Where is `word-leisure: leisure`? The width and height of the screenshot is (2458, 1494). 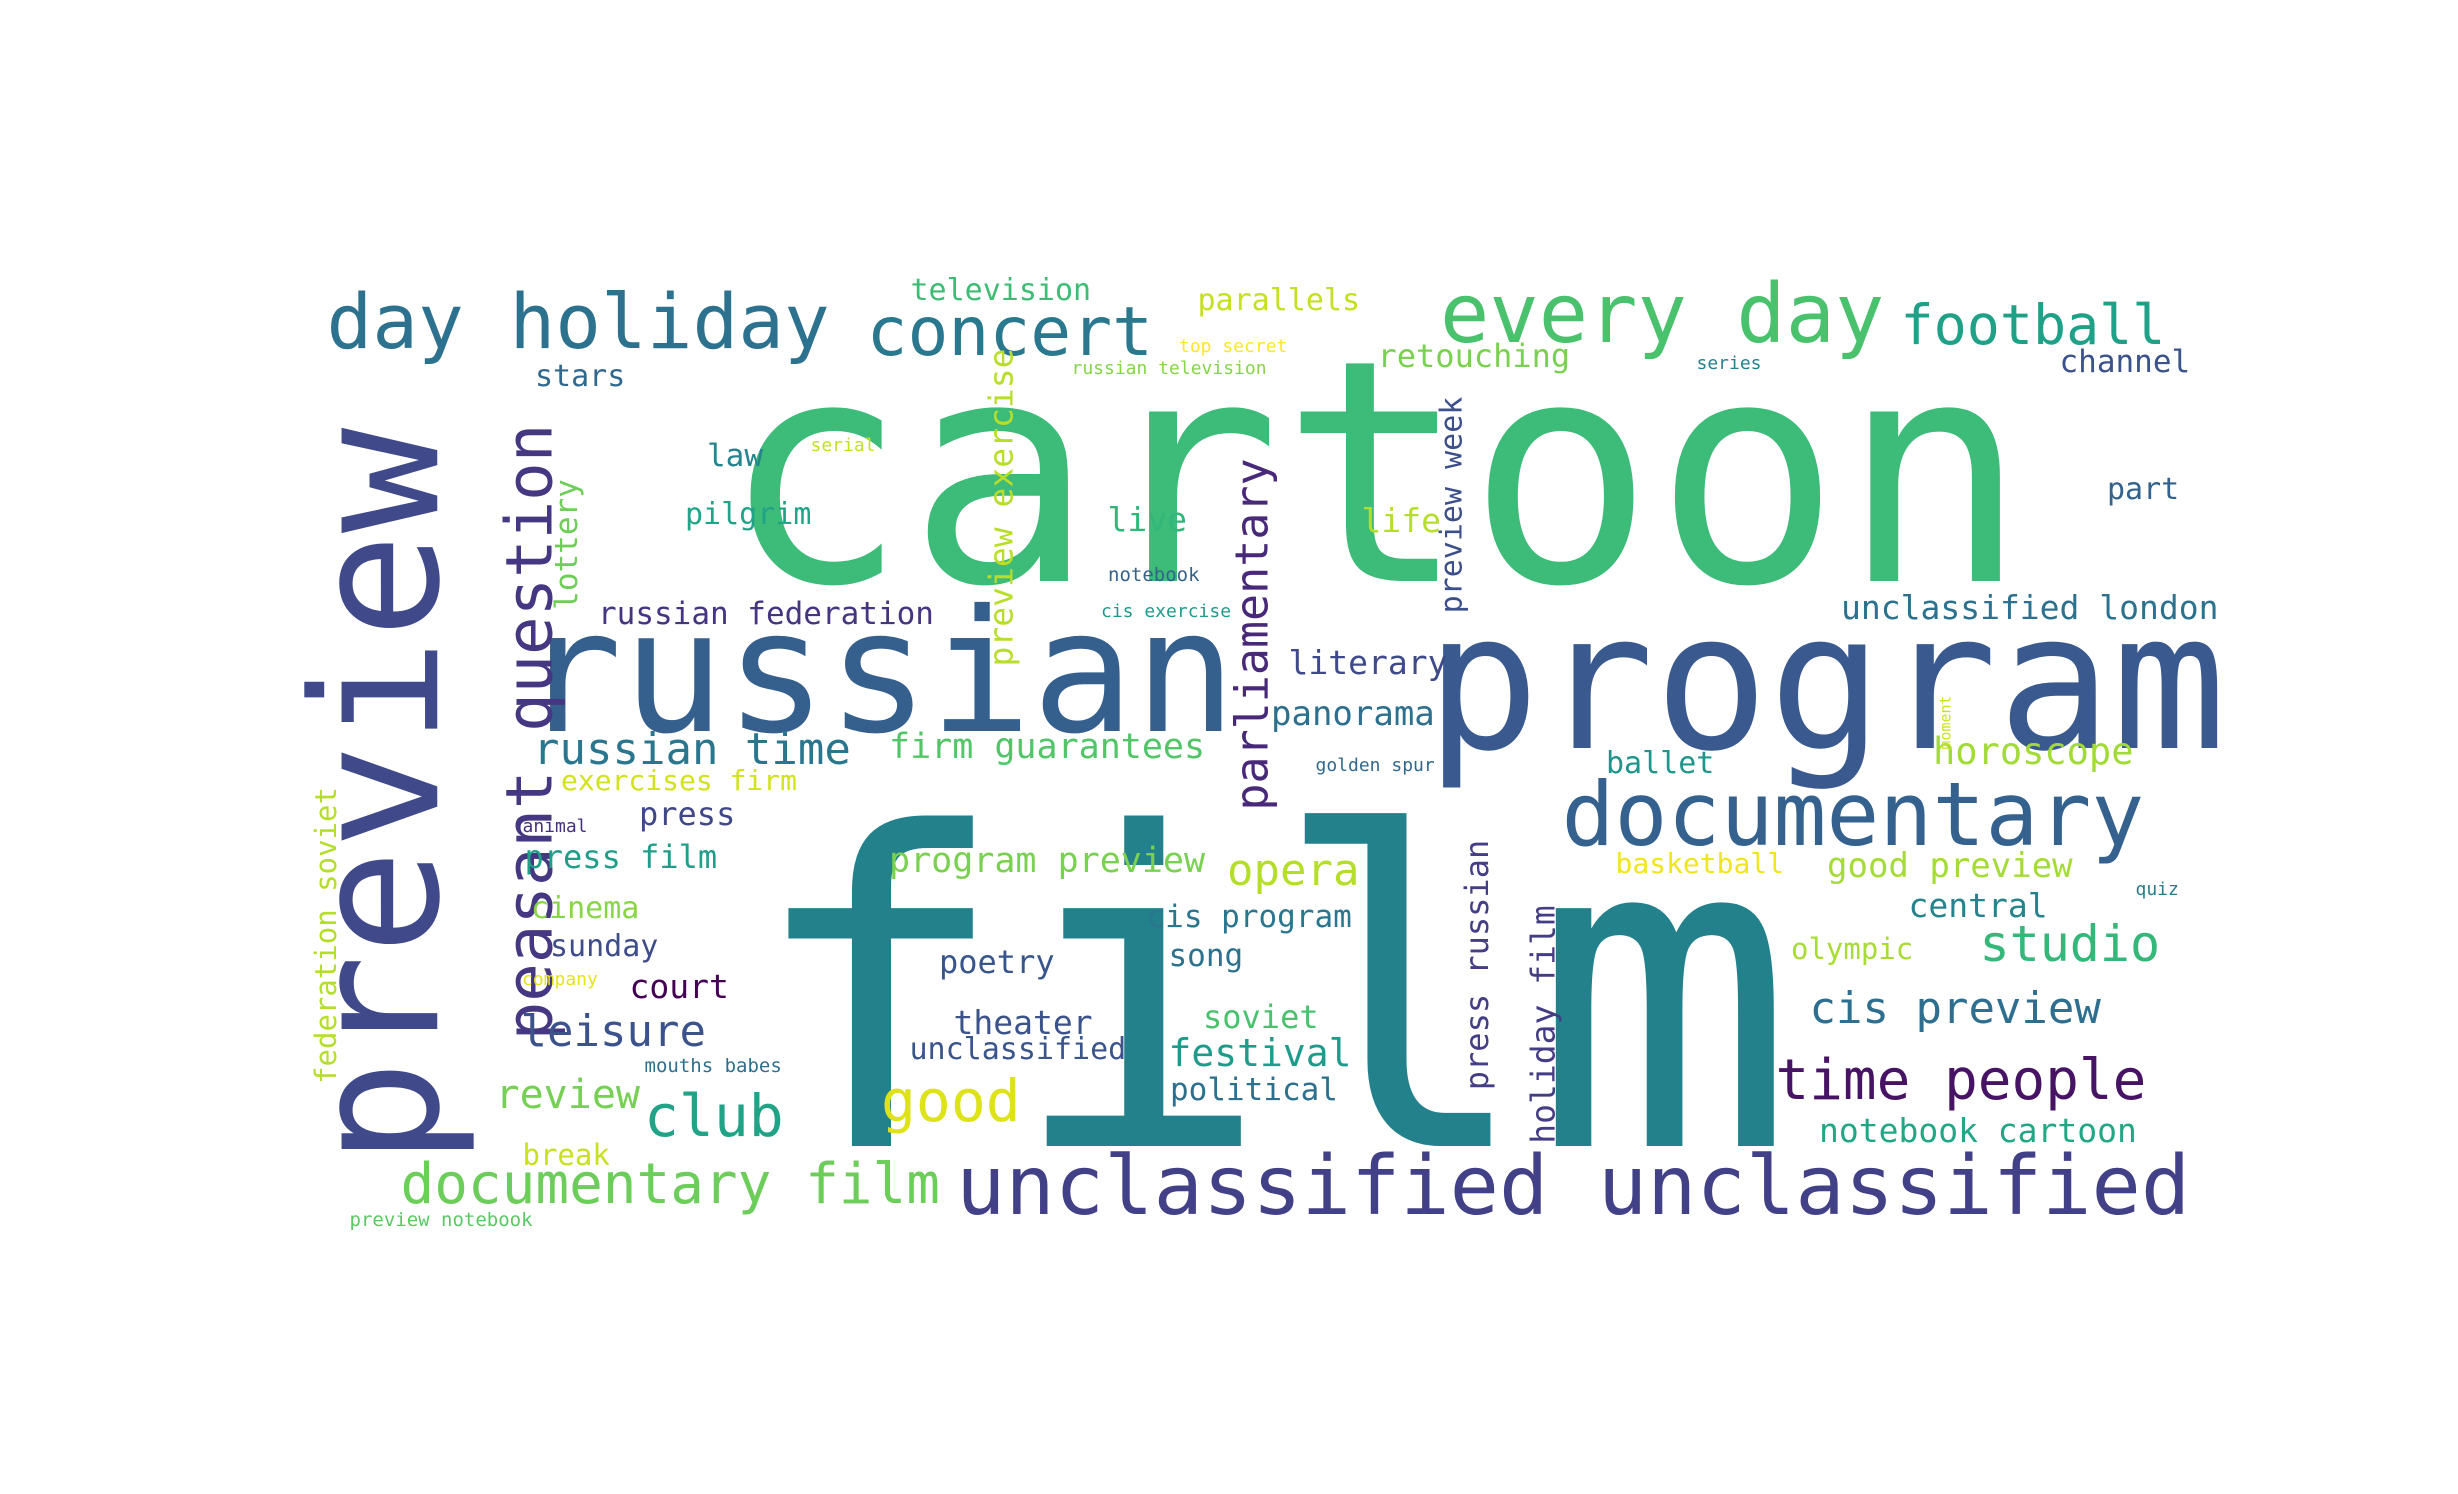
word-leisure: leisure is located at coordinates (613, 1031).